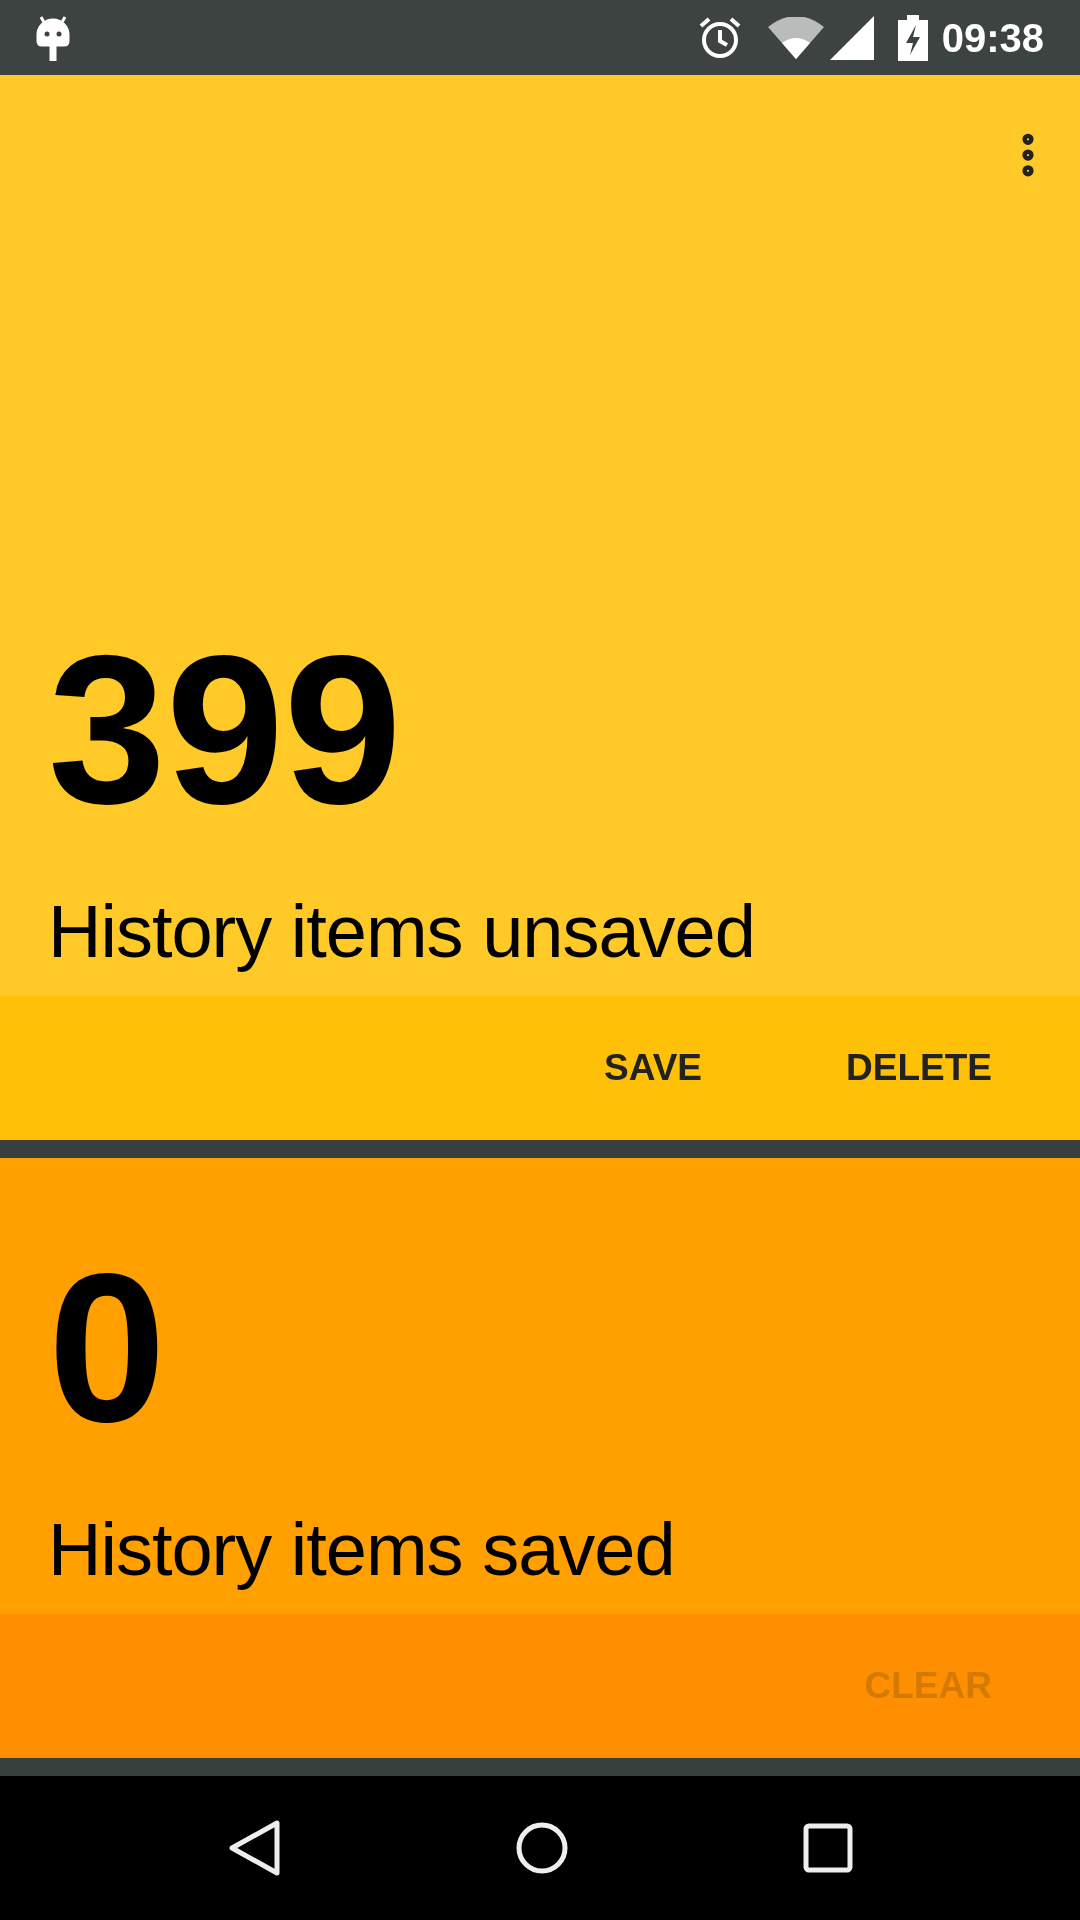 The image size is (1080, 1920). Describe the element at coordinates (653, 1068) in the screenshot. I see `action-button: SAVE` at that location.